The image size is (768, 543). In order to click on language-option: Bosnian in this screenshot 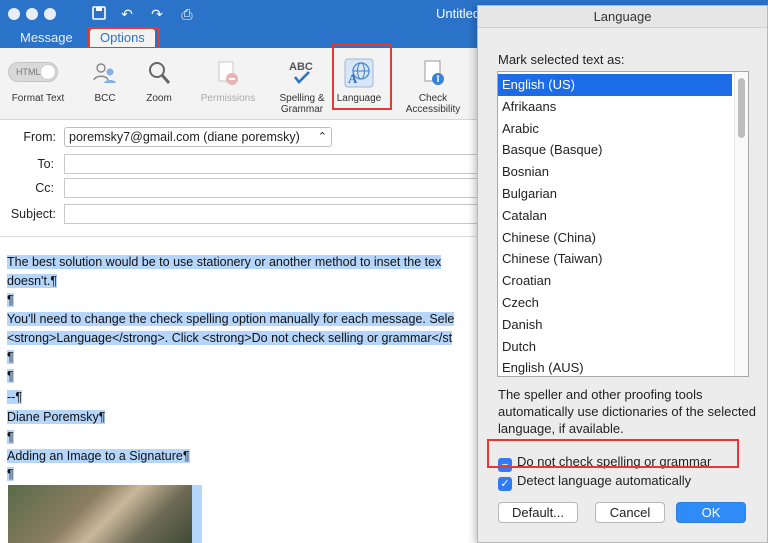, I will do `click(615, 172)`.